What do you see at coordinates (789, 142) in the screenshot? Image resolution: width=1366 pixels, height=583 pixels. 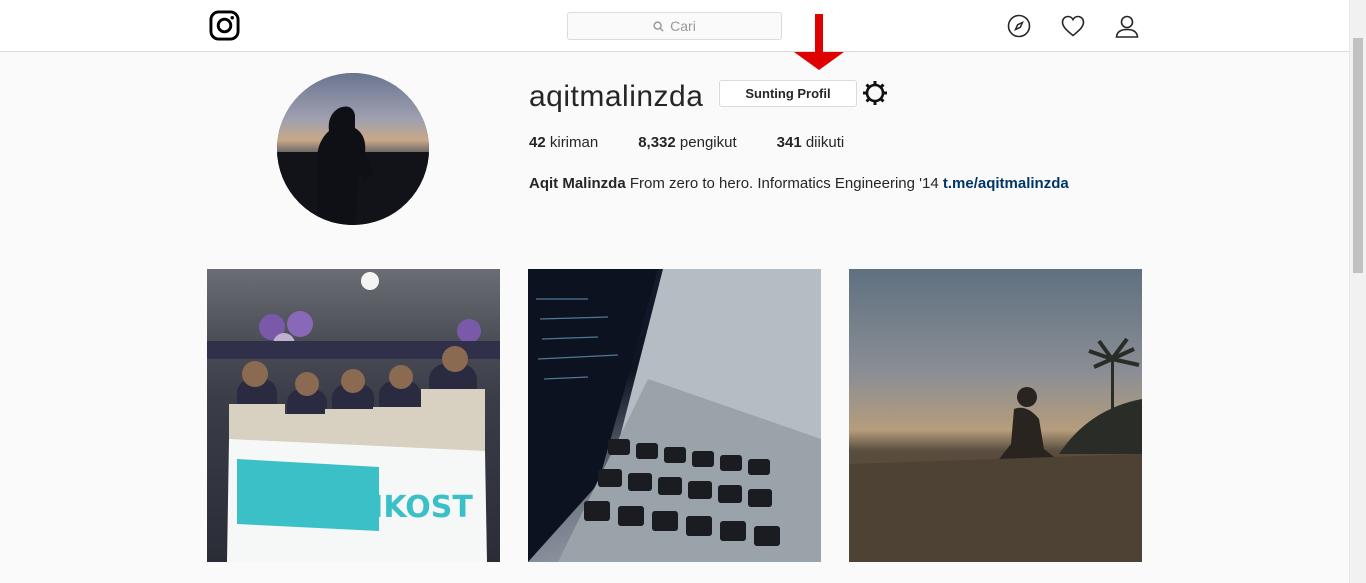 I see `following-count: 341` at bounding box center [789, 142].